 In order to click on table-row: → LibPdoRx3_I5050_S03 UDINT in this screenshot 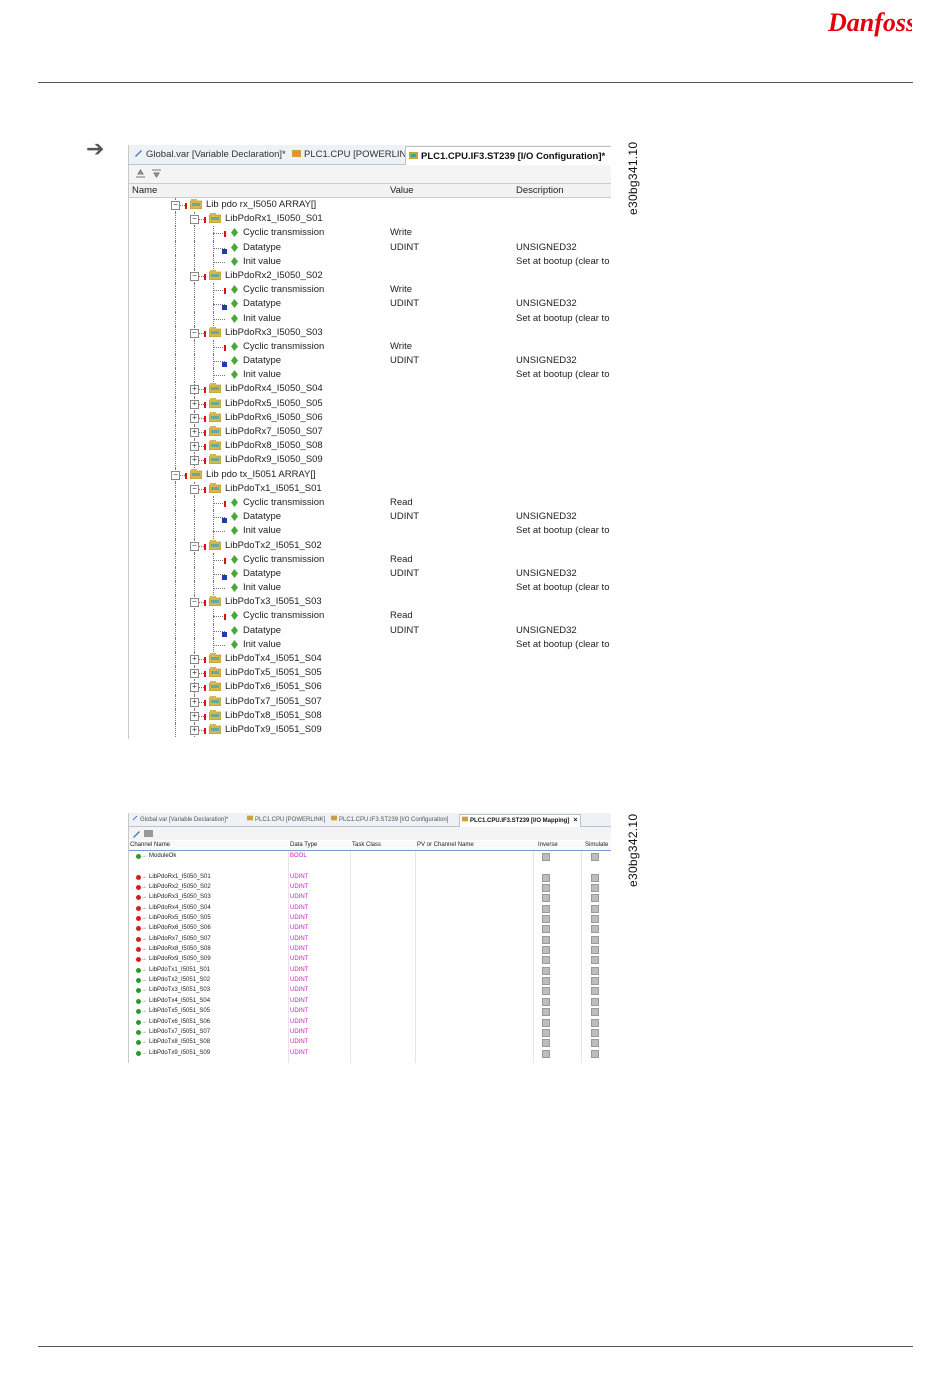, I will do `click(370, 897)`.